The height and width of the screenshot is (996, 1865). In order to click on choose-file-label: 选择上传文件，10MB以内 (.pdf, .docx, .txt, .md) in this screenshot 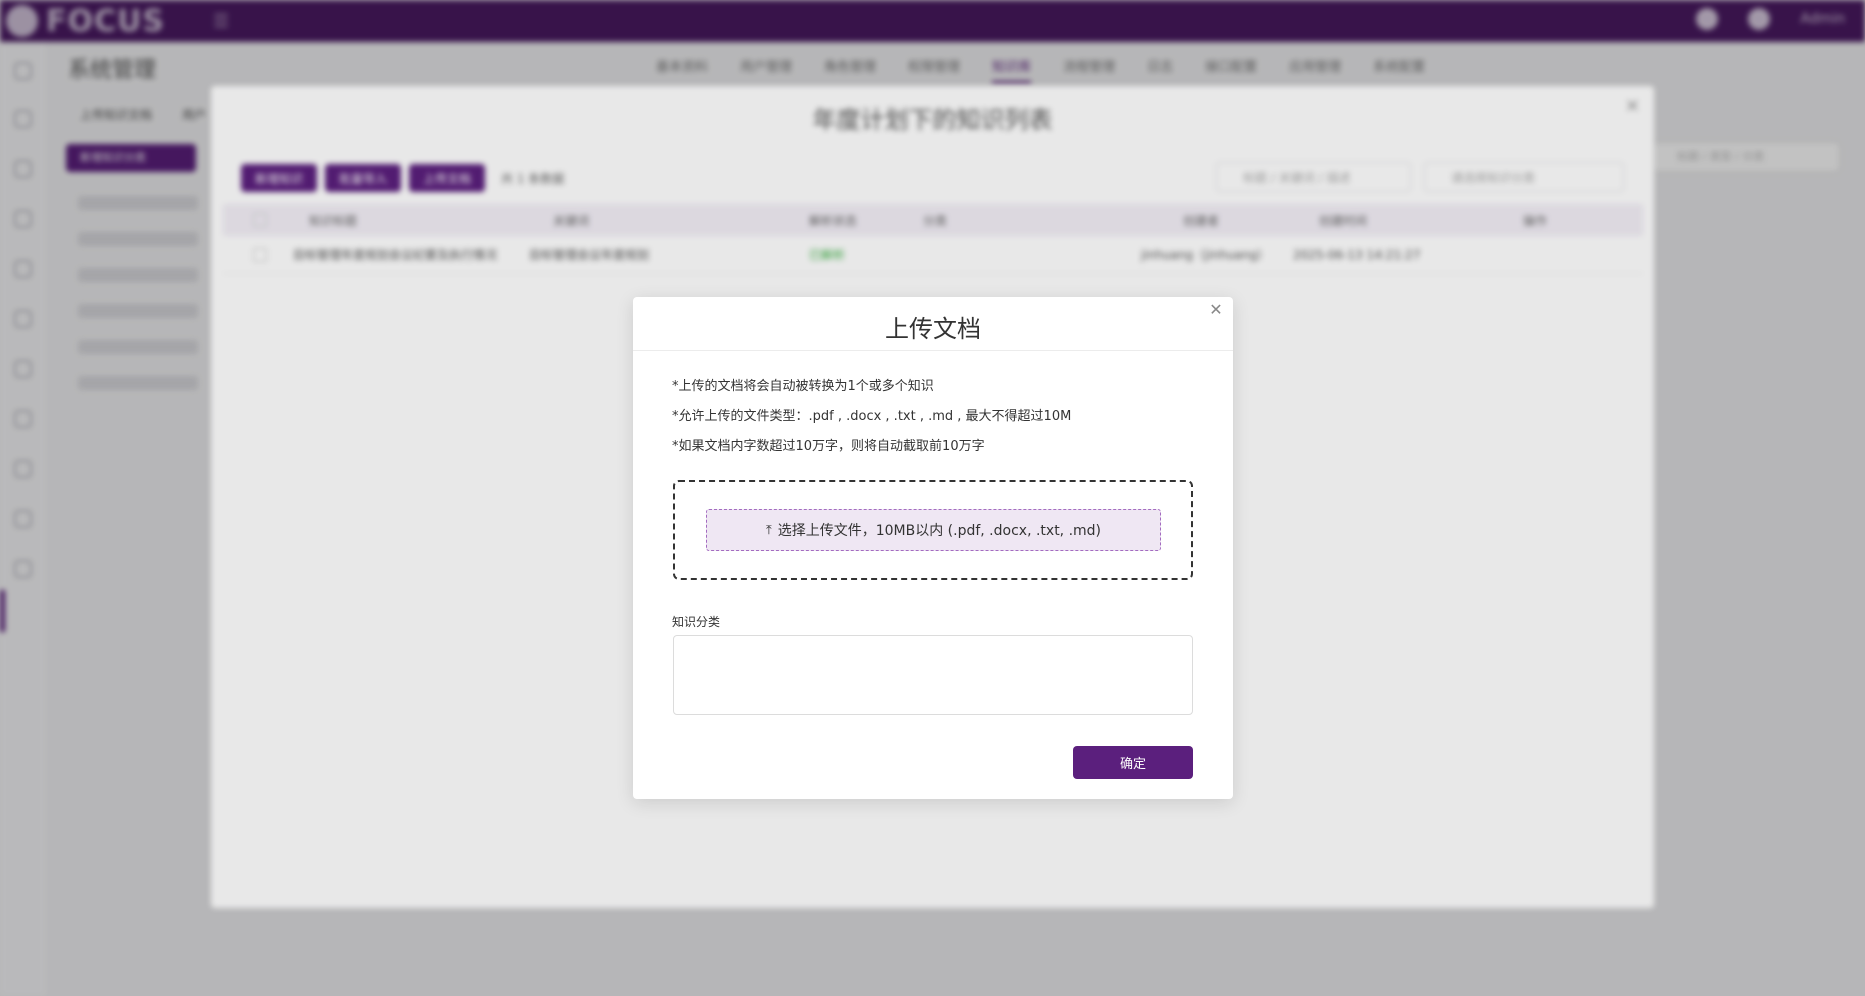, I will do `click(939, 531)`.